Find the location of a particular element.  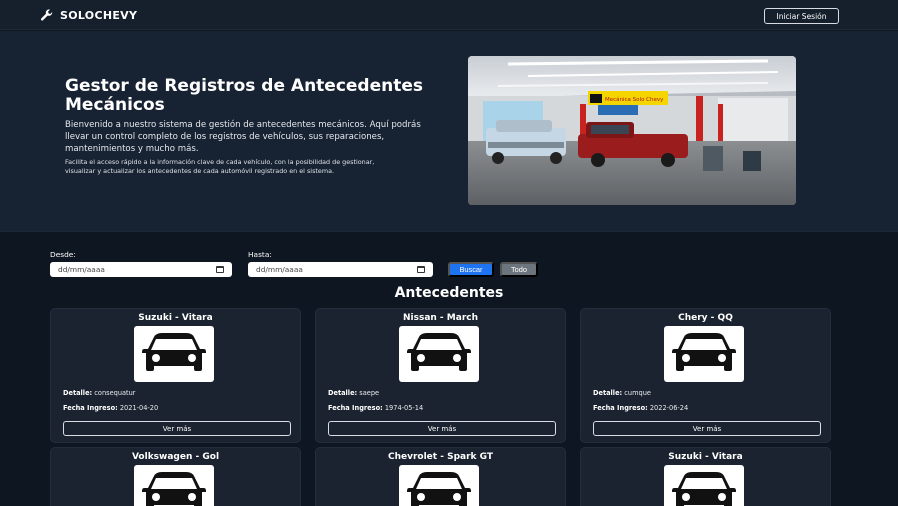

card-date: Fecha Ingreso: 1974-05-14 is located at coordinates (375, 408).